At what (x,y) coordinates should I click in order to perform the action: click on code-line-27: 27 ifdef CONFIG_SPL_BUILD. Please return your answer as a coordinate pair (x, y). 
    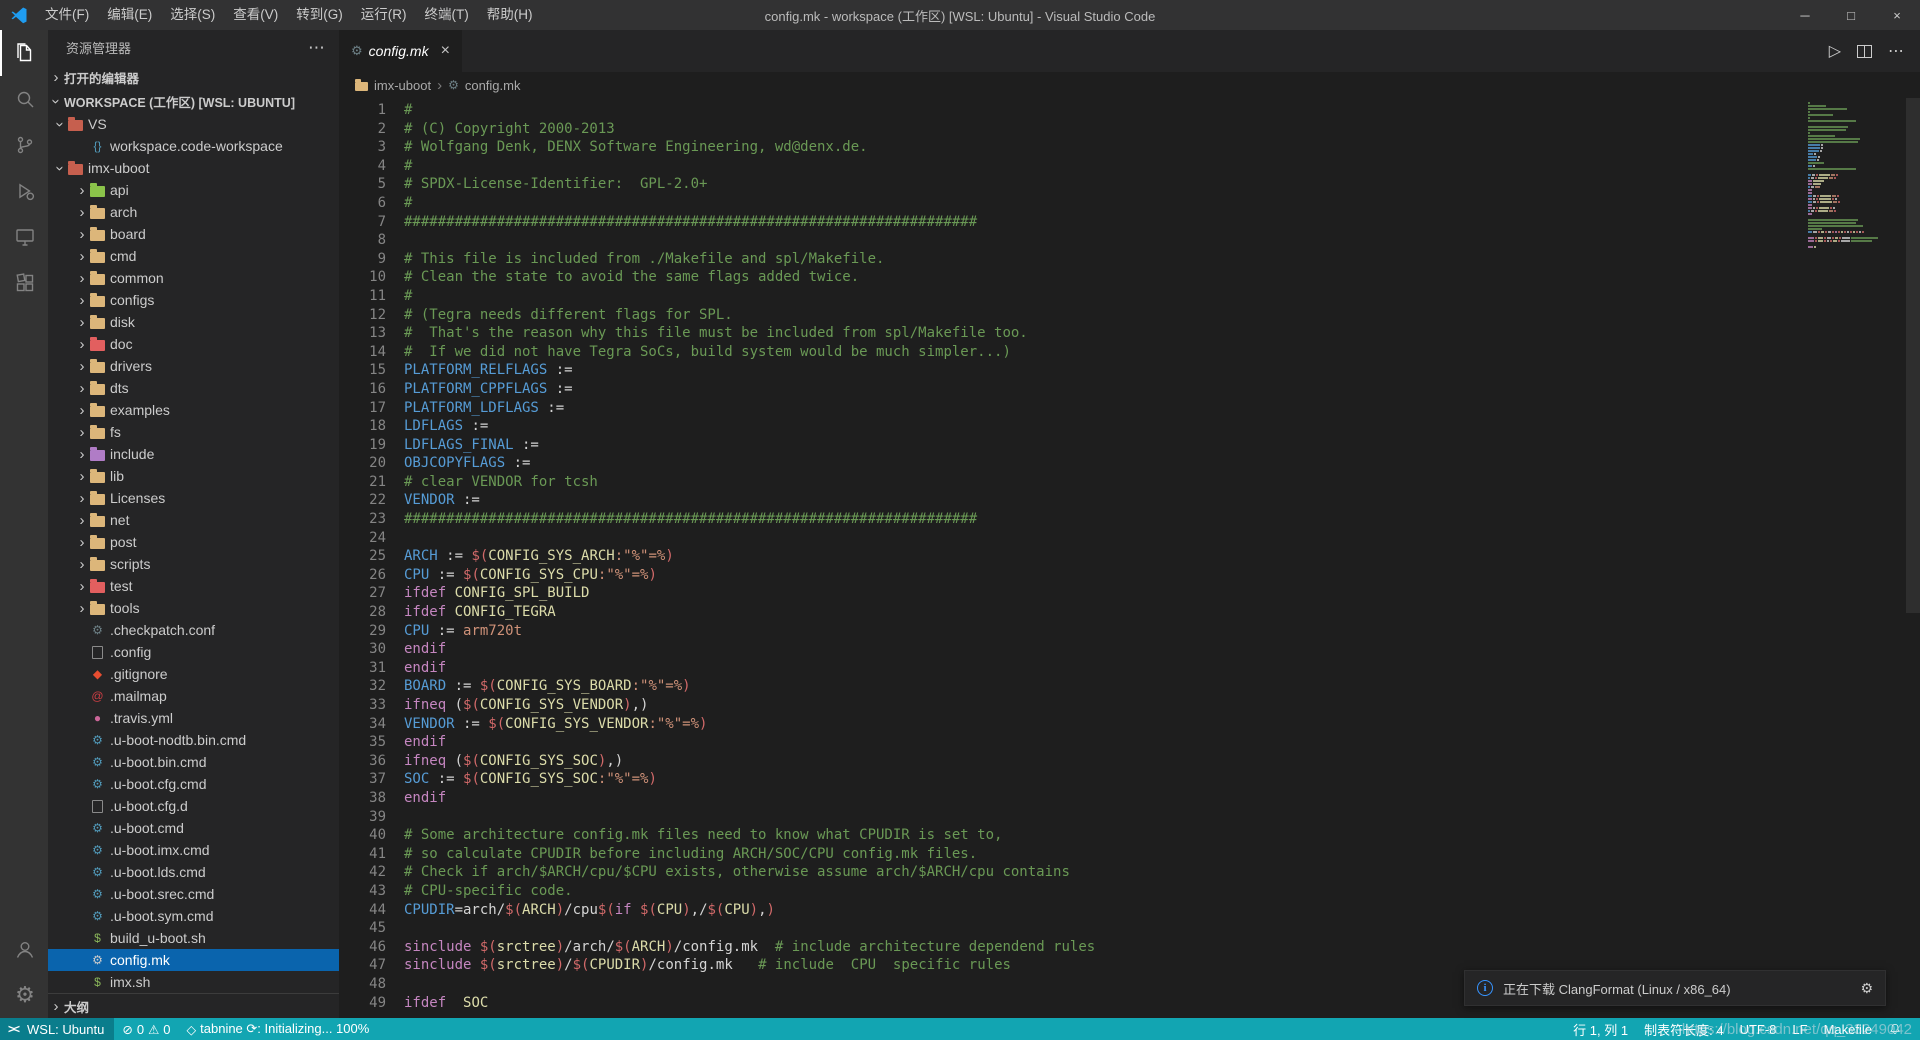
    Looking at the image, I should click on (1071, 593).